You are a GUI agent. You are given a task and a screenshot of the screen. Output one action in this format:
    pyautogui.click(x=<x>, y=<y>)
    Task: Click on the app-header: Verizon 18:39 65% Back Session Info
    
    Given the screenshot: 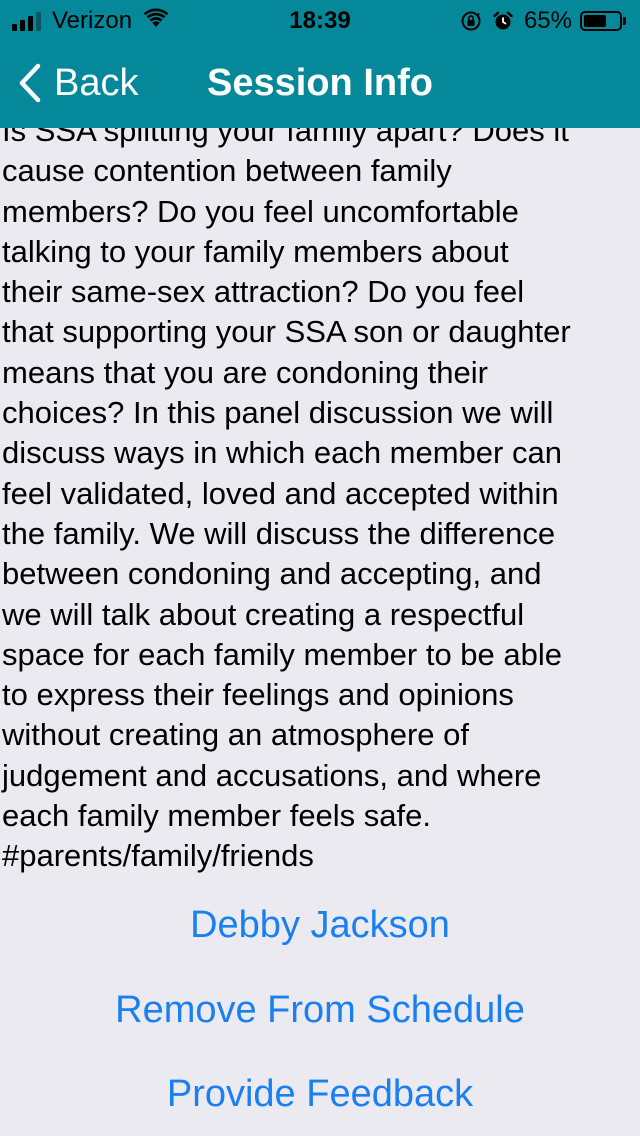 What is the action you would take?
    pyautogui.click(x=320, y=64)
    